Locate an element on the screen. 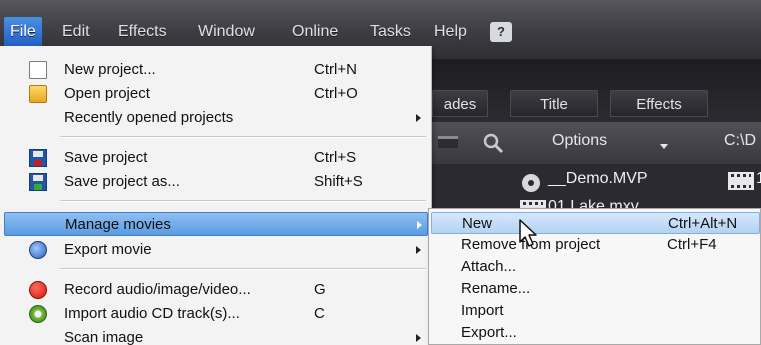  menu-tasks: Tasks is located at coordinates (390, 32).